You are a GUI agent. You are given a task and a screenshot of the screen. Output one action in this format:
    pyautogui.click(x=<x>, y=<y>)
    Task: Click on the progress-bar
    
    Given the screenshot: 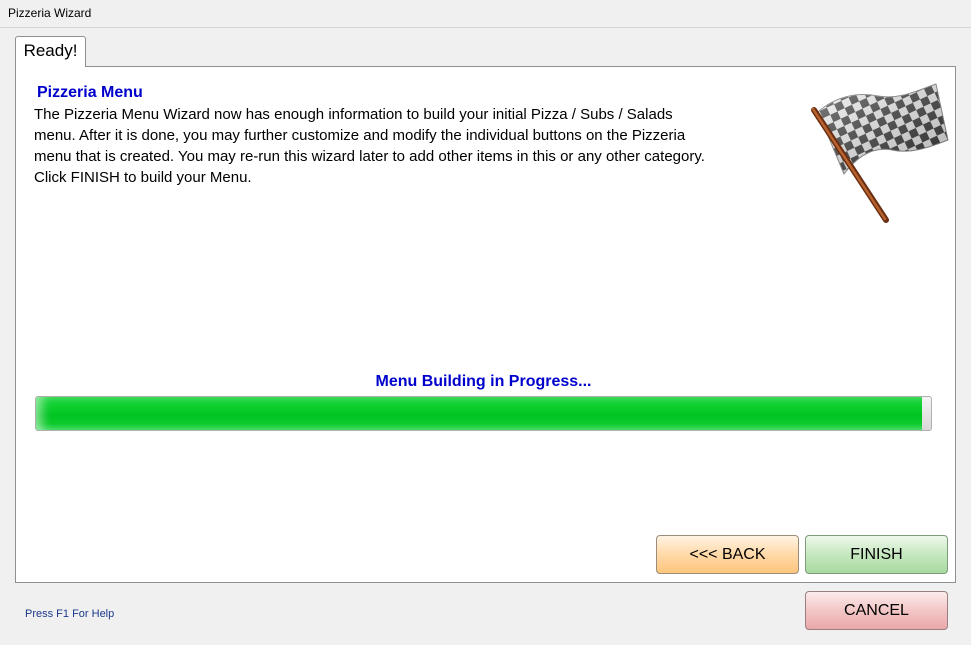 What is the action you would take?
    pyautogui.click(x=483, y=413)
    